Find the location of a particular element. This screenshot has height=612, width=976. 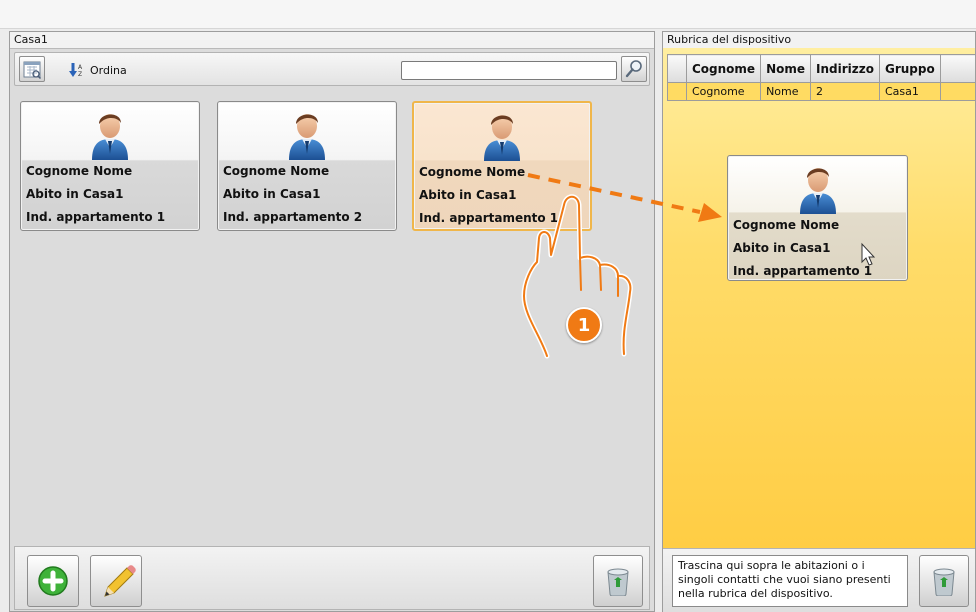

table-header-row: Cognome Nome Indirizzo Gruppo is located at coordinates (821, 68).